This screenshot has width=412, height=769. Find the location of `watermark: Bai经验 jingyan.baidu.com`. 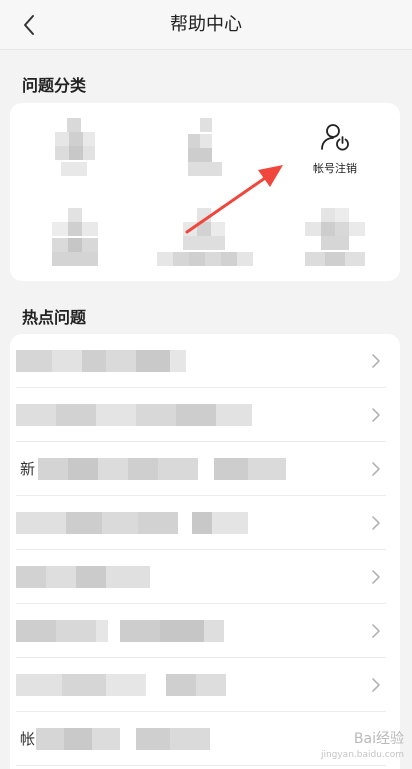

watermark: Bai经验 jingyan.baidu.com is located at coordinates (362, 747).